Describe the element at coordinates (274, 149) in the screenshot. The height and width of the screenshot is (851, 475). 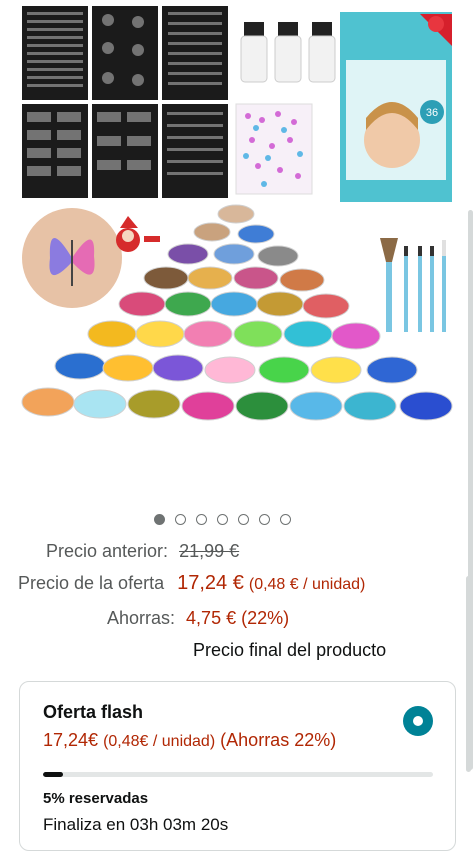
I see `gem-sticker-sheet` at that location.